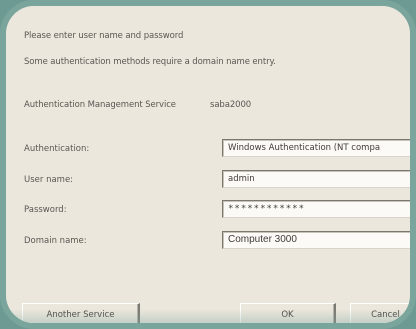 The width and height of the screenshot is (416, 329). Describe the element at coordinates (49, 180) in the screenshot. I see `username-label: User name:` at that location.